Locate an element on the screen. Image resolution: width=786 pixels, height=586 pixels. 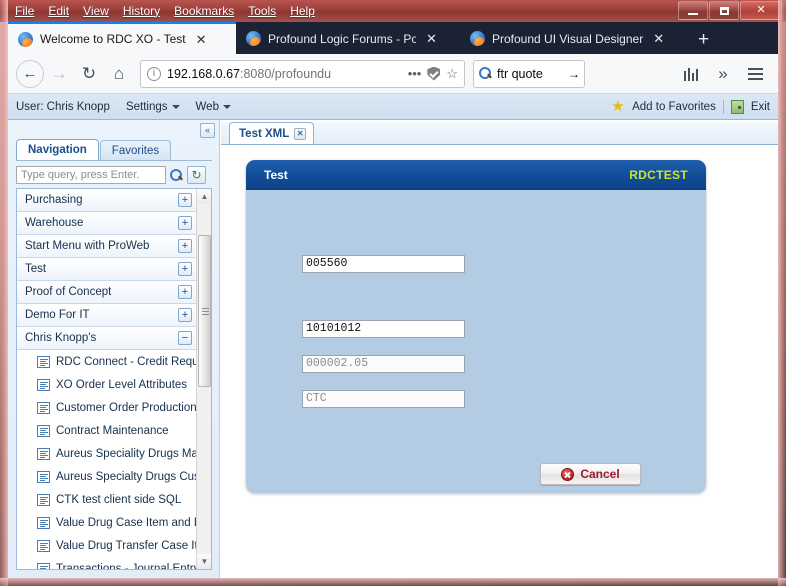
tree-item: XO Order Level Attributes is located at coordinates (107, 384).